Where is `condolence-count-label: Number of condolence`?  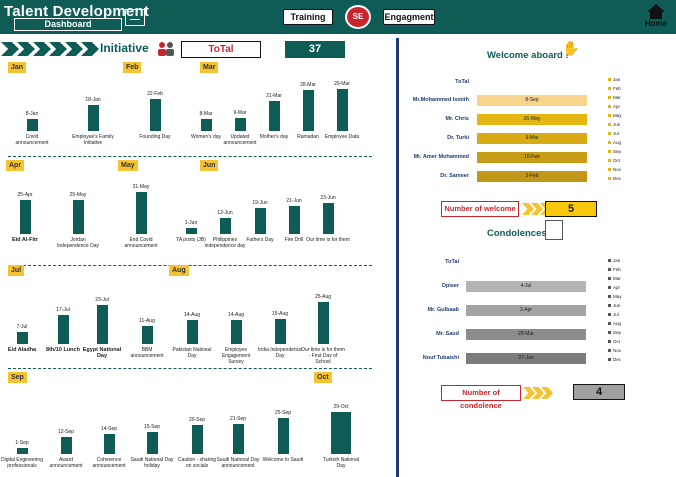
condolence-count-label: Number of condolence is located at coordinates (481, 397).